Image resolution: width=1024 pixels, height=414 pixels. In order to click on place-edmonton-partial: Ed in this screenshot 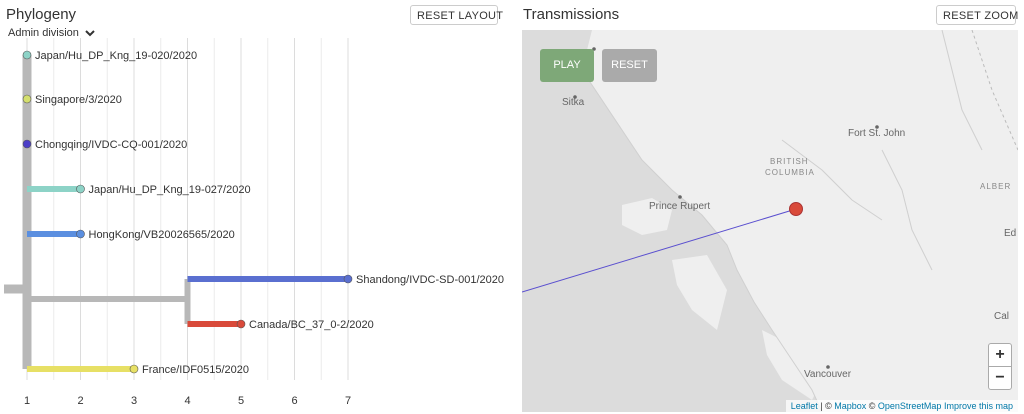, I will do `click(1010, 233)`.